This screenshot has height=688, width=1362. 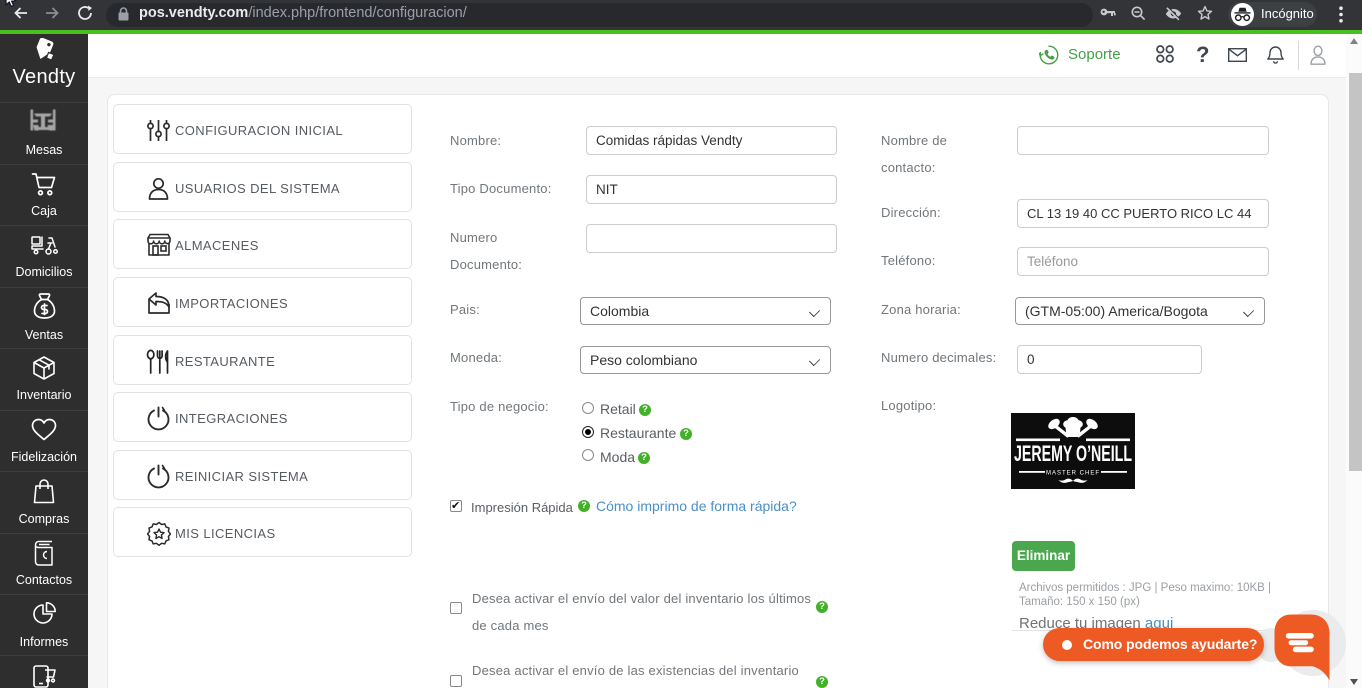 I want to click on svg-text: JEREMY O’NEILL, so click(x=1073, y=453).